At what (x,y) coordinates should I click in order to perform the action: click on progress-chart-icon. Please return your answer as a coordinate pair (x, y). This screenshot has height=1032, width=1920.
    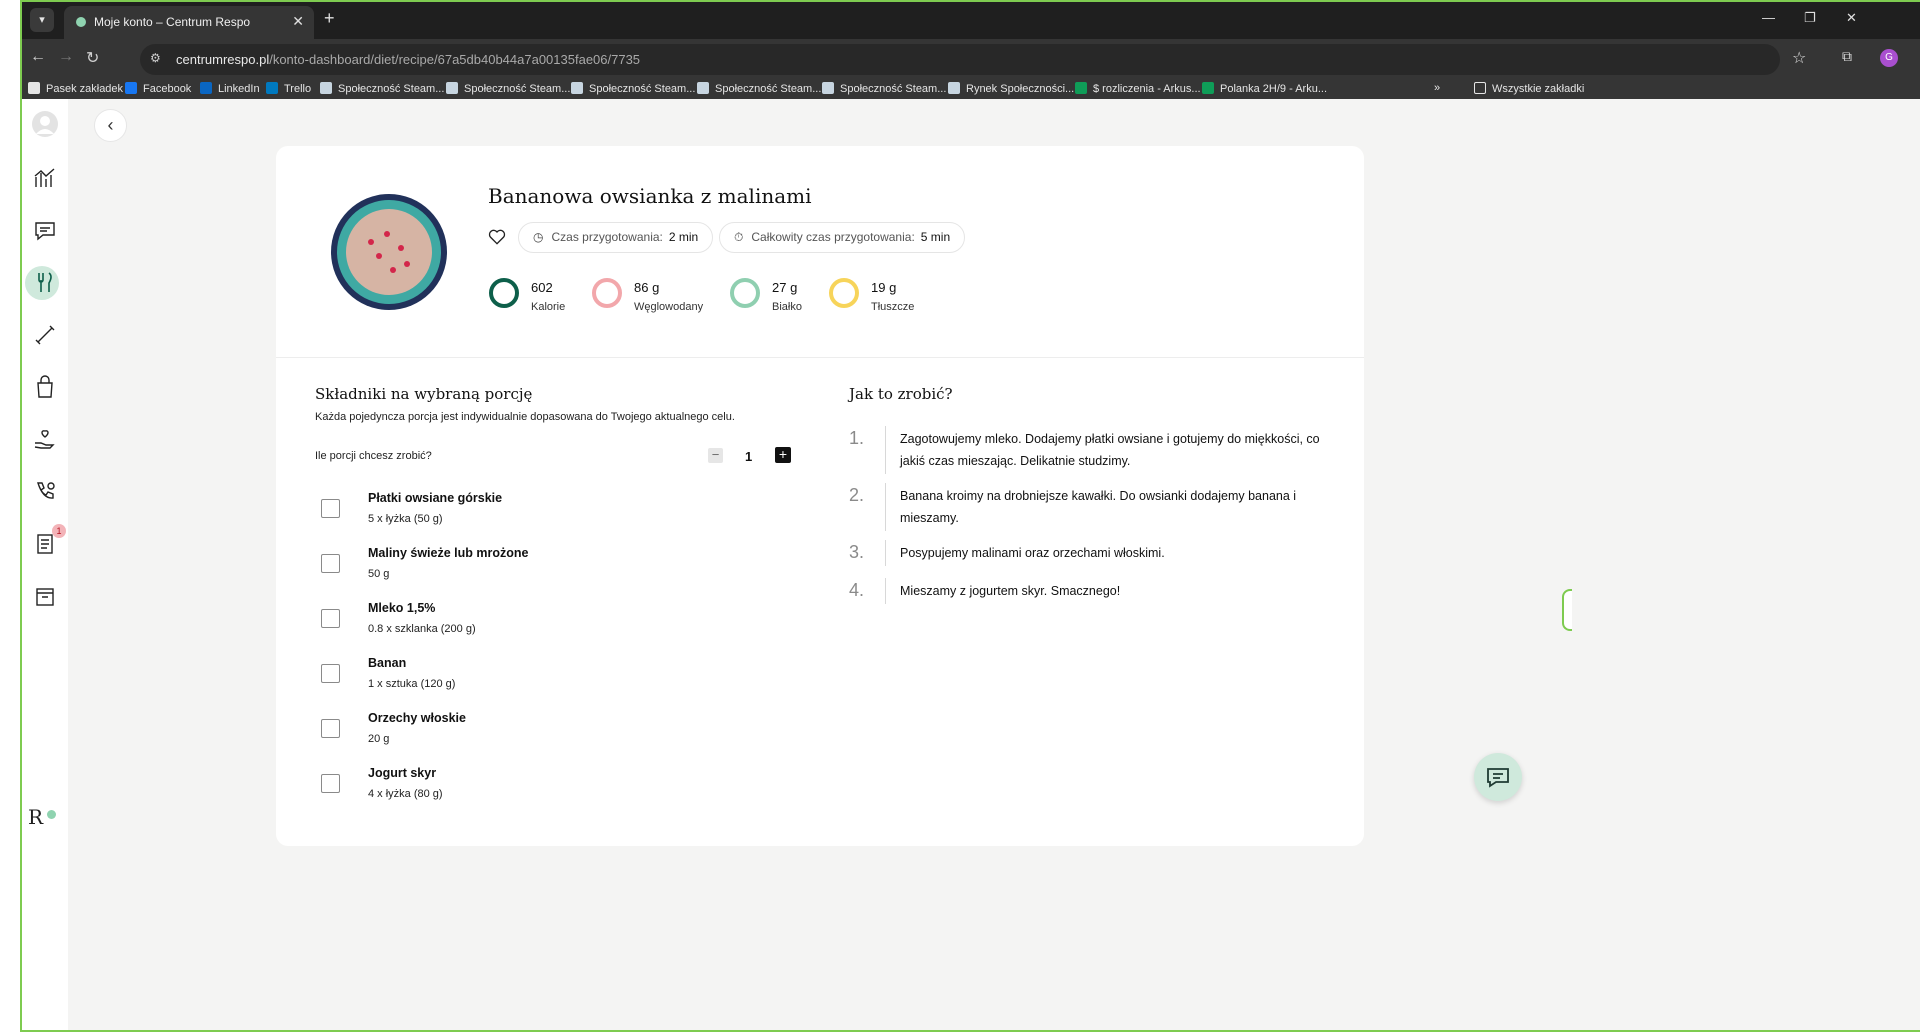
    Looking at the image, I should click on (45, 178).